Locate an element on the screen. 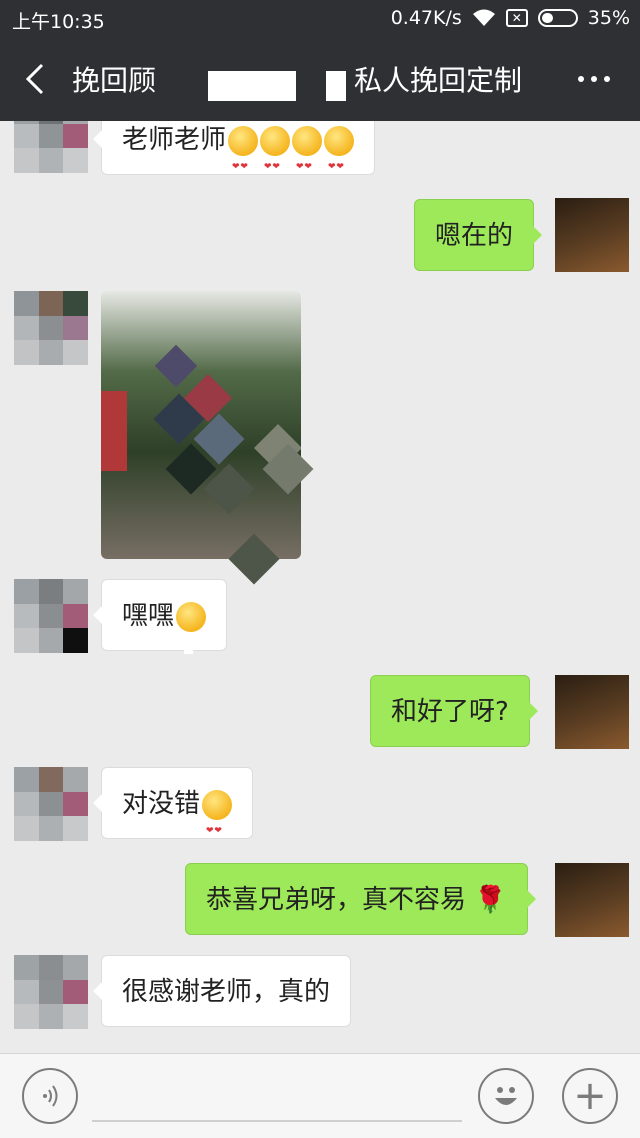 This screenshot has height=1138, width=640. status-bar: 上午10:35 0.47K/s ✕ 35% is located at coordinates (320, 18).